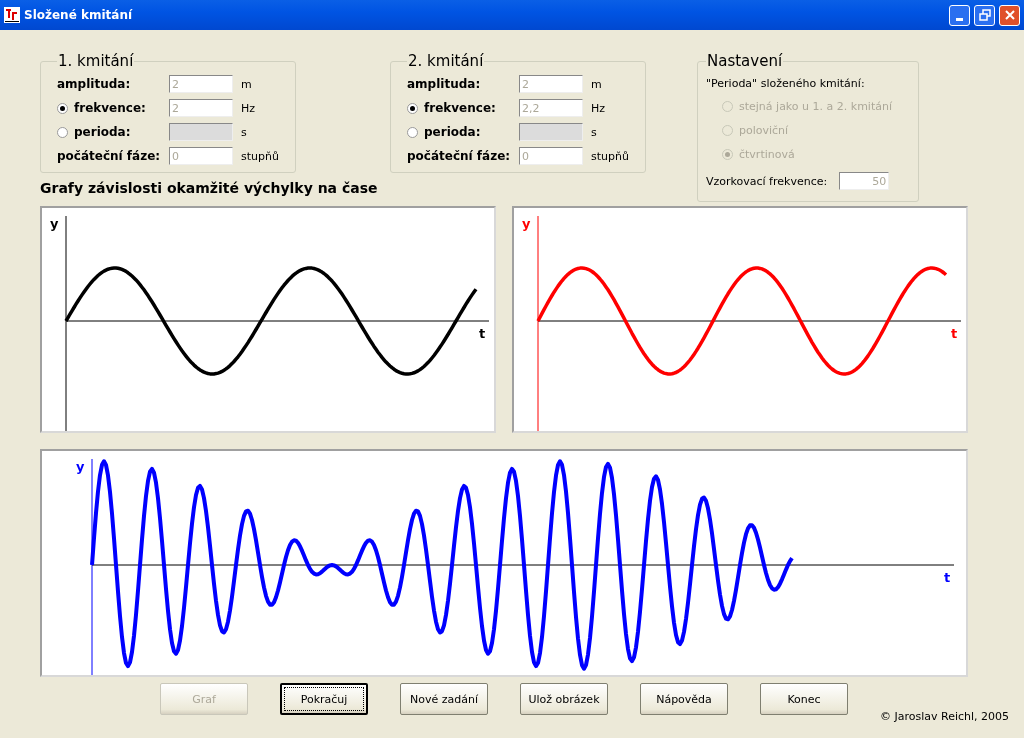 The image size is (1024, 738). Describe the element at coordinates (864, 181) in the screenshot. I see `input-field: 50` at that location.